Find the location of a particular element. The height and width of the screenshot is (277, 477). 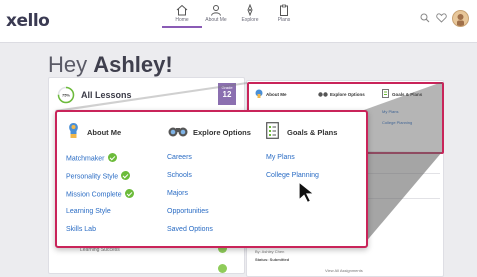

heart-icon is located at coordinates (441, 18).